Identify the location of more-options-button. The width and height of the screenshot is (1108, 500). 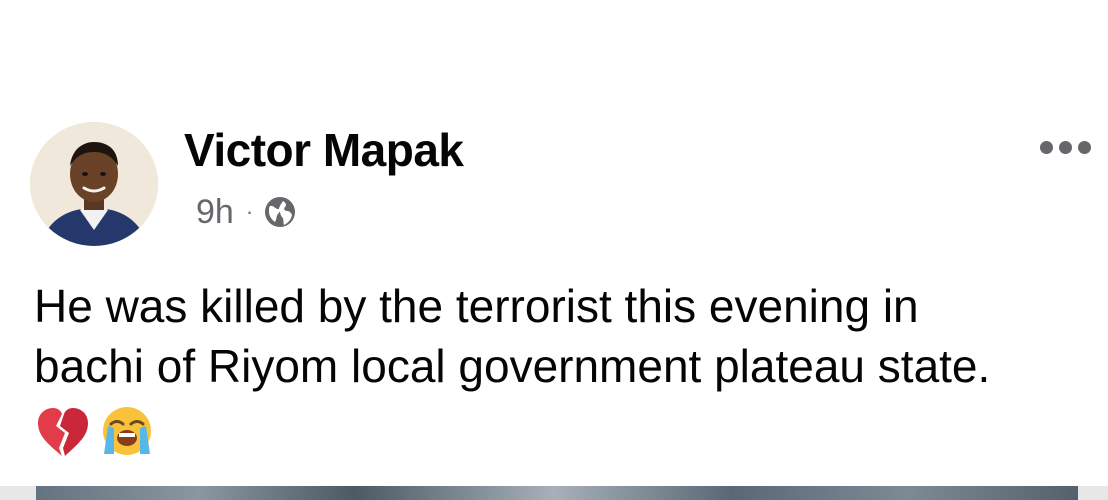
(1072, 147).